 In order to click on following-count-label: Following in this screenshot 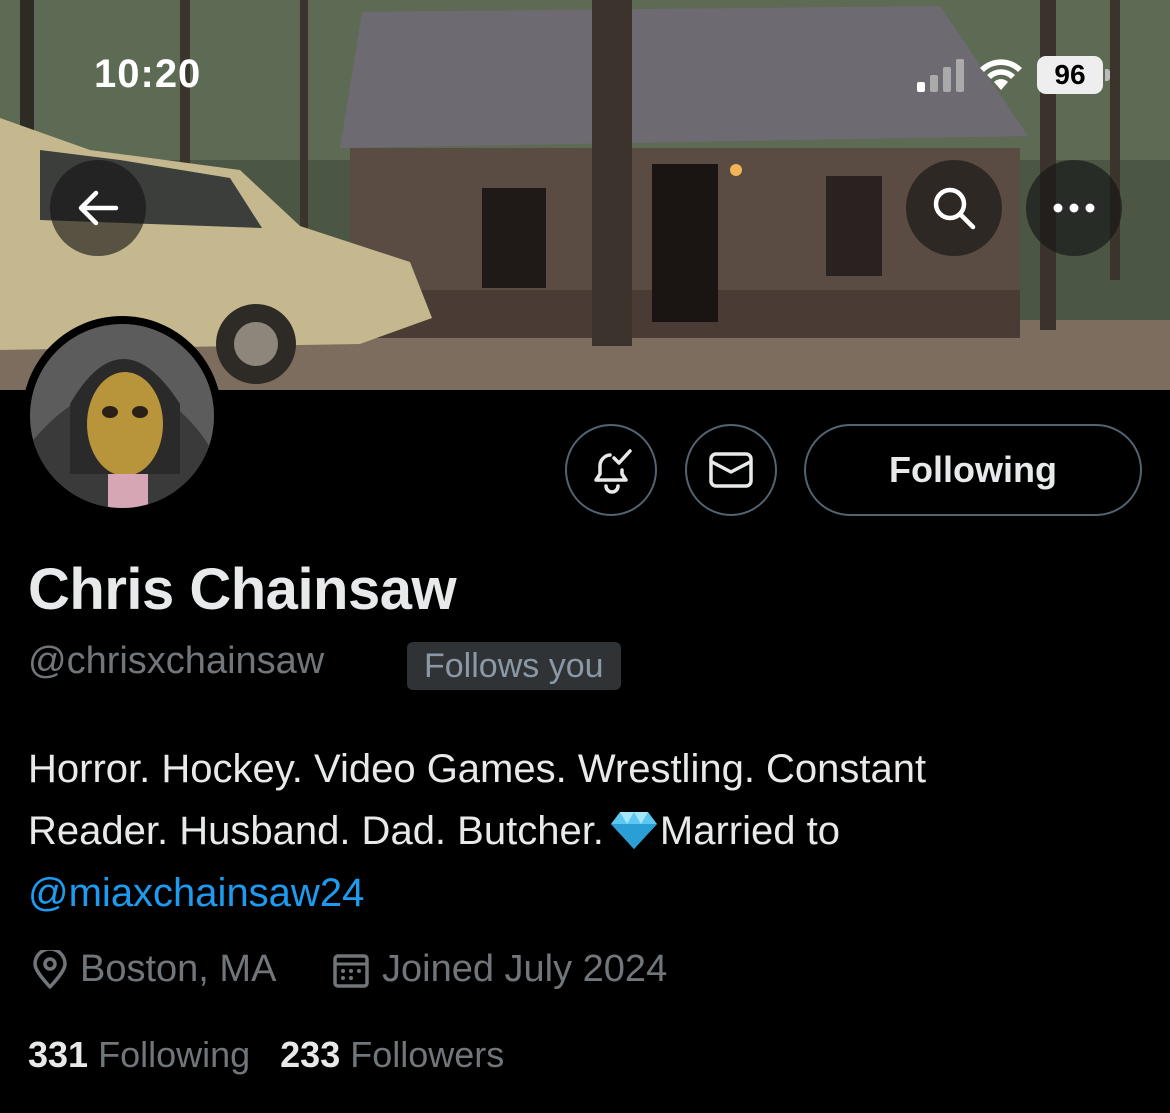, I will do `click(174, 1054)`.